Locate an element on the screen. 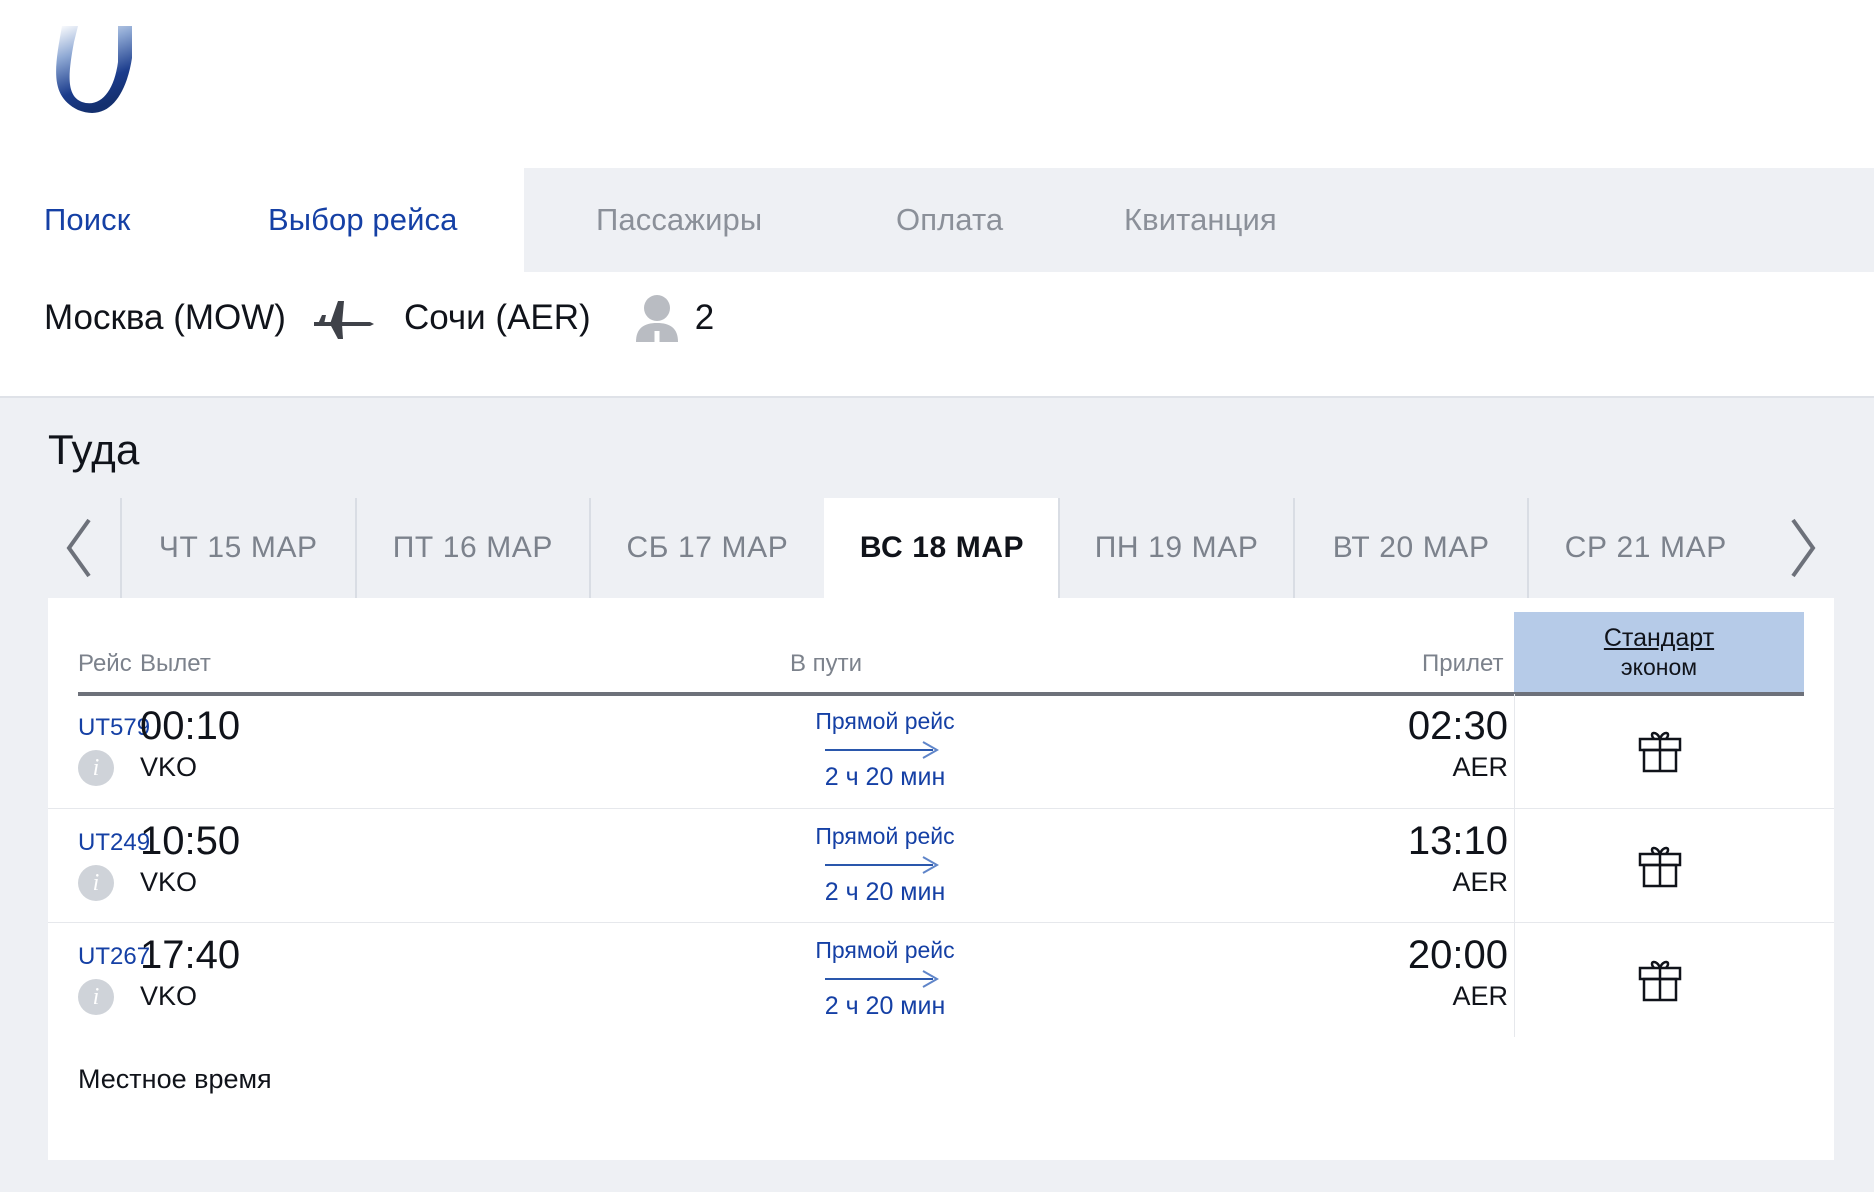 Image resolution: width=1874 pixels, height=1192 pixels. arrival-time: 02:30 is located at coordinates (1457, 726).